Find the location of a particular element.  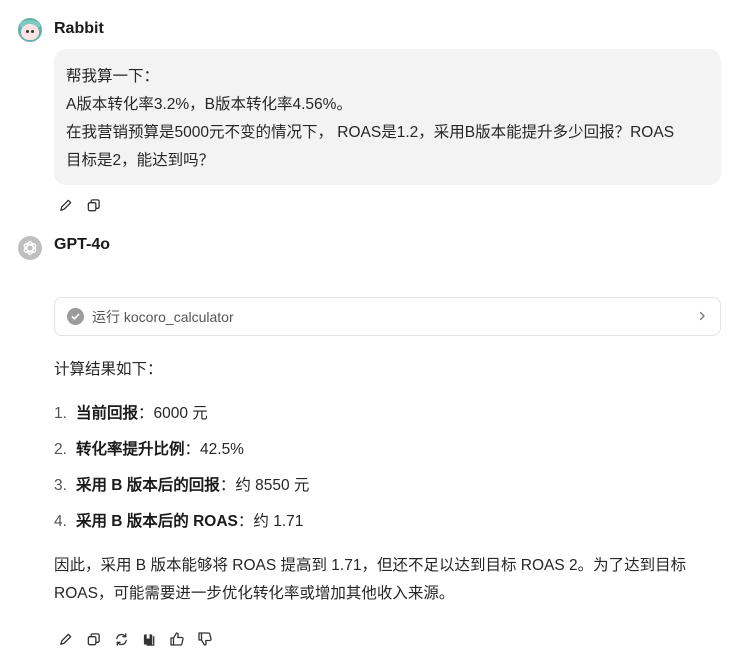

assistant-avatar is located at coordinates (30, 248).